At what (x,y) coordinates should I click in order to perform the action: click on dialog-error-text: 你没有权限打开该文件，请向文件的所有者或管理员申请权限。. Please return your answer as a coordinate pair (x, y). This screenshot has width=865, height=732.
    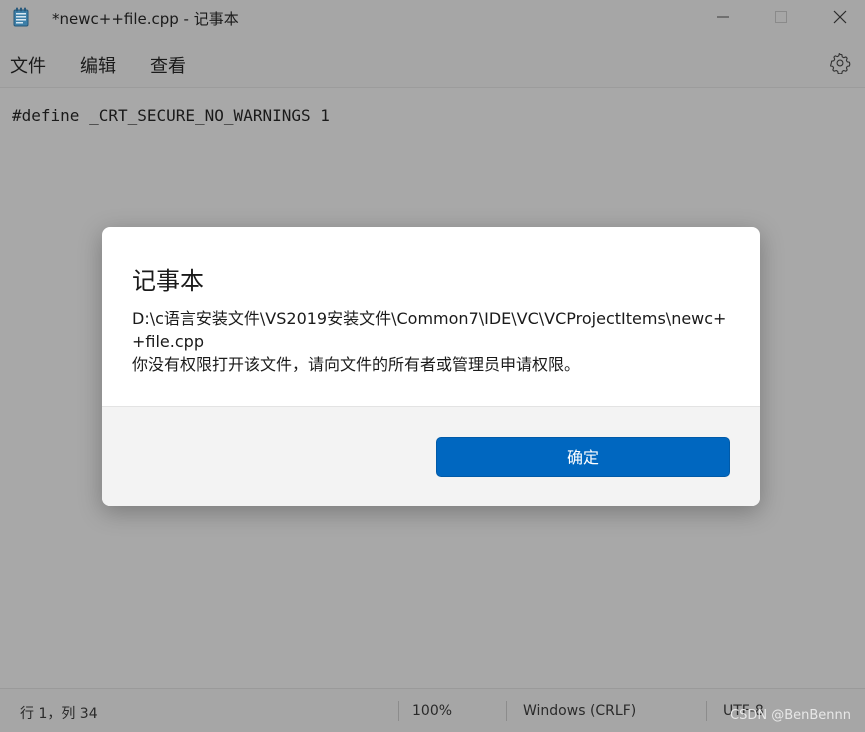
    Looking at the image, I should click on (356, 364).